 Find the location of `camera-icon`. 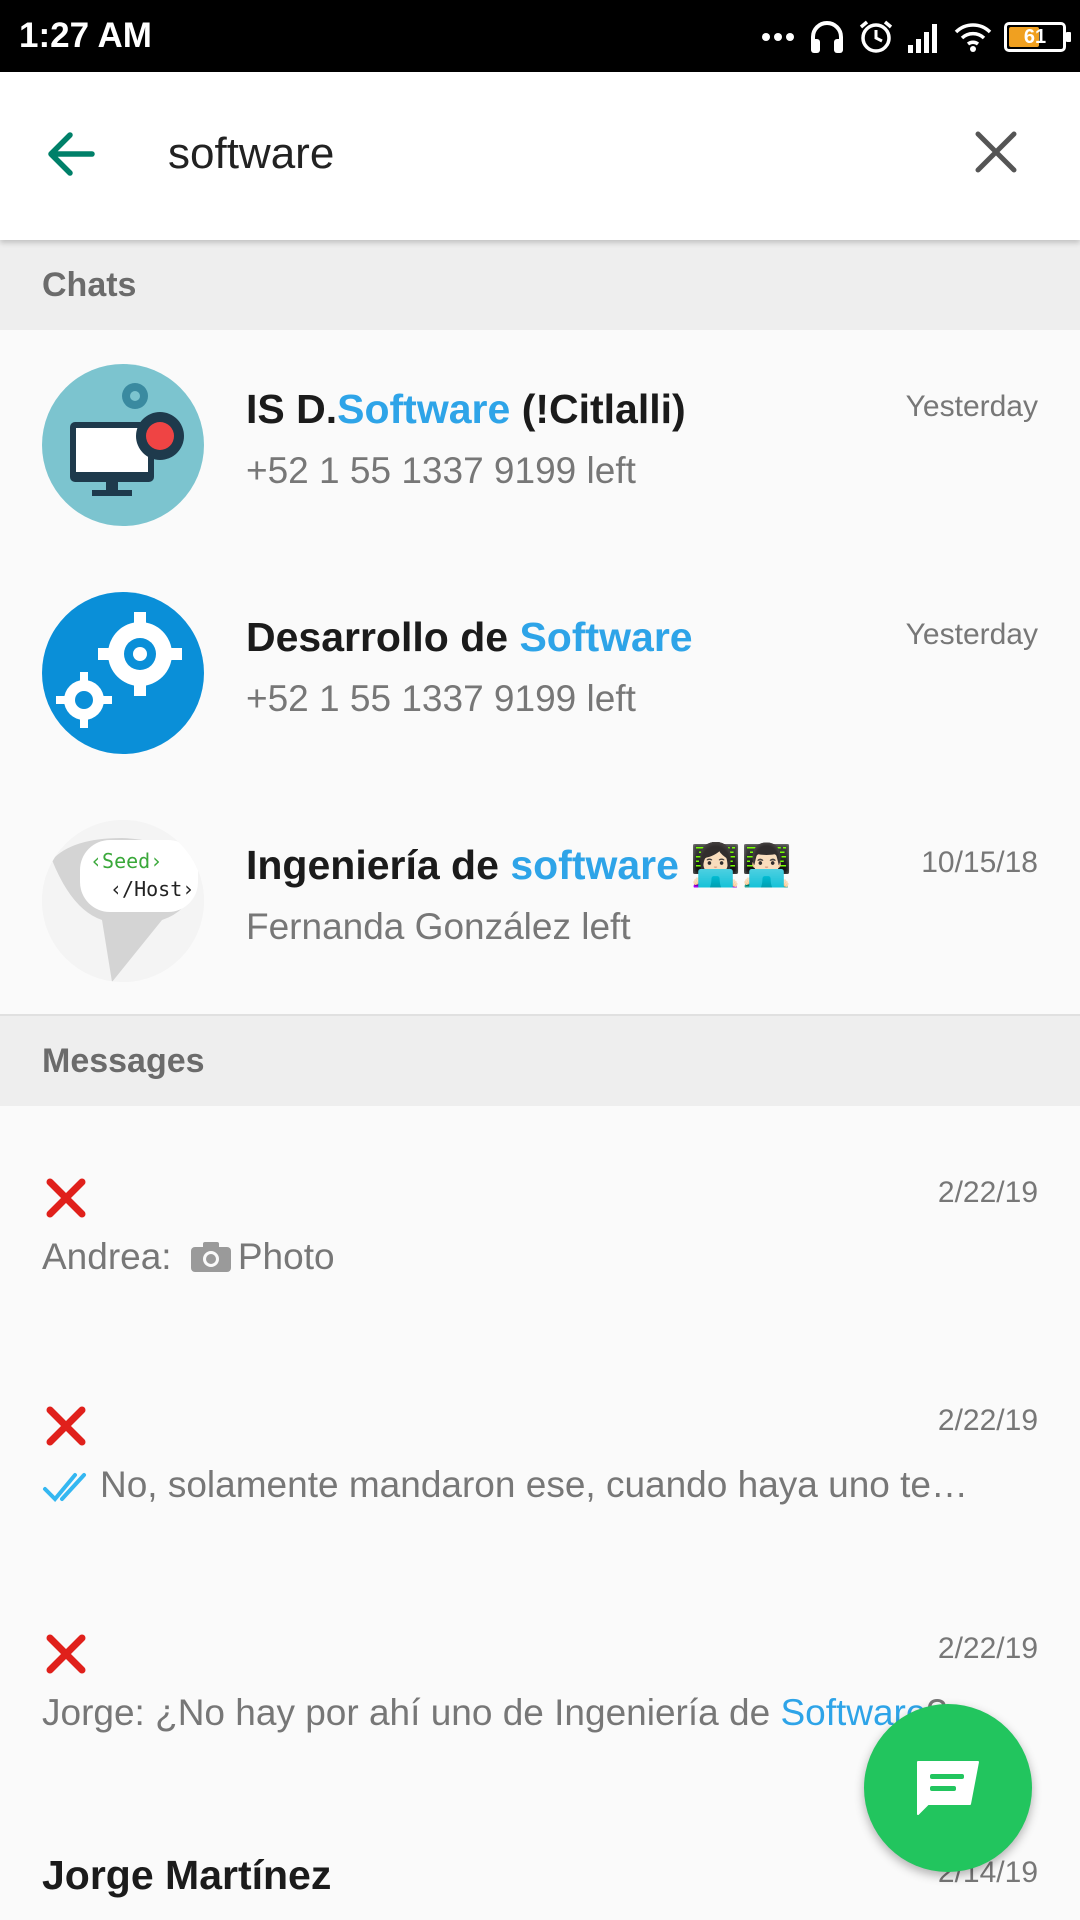

camera-icon is located at coordinates (210, 1257).